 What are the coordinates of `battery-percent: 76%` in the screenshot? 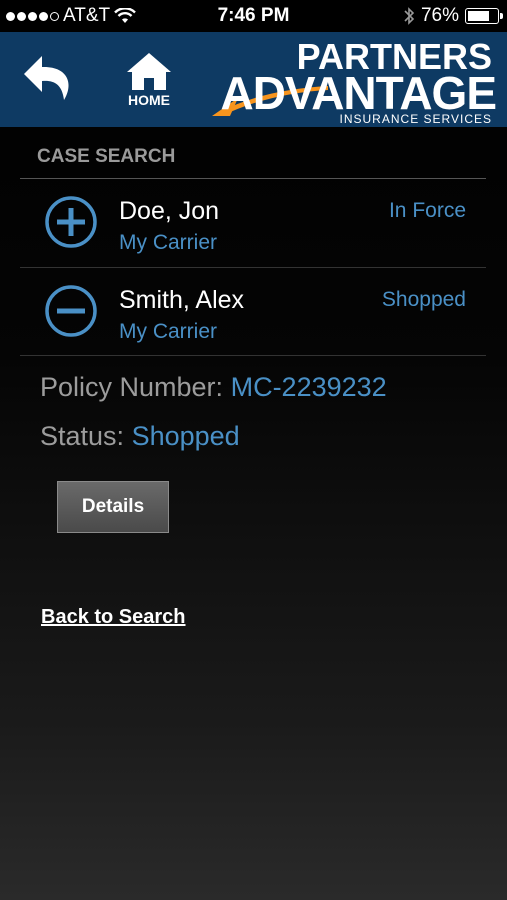 It's located at (439, 15).